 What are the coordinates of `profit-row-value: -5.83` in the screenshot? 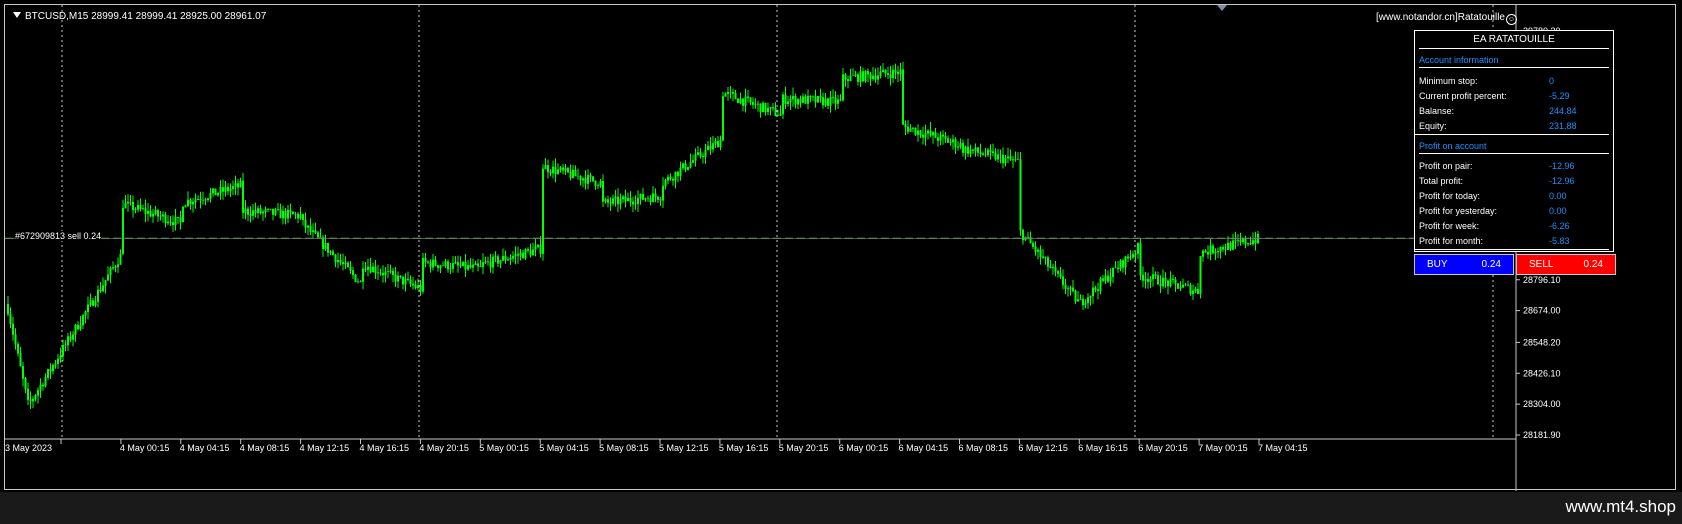 It's located at (1559, 241).